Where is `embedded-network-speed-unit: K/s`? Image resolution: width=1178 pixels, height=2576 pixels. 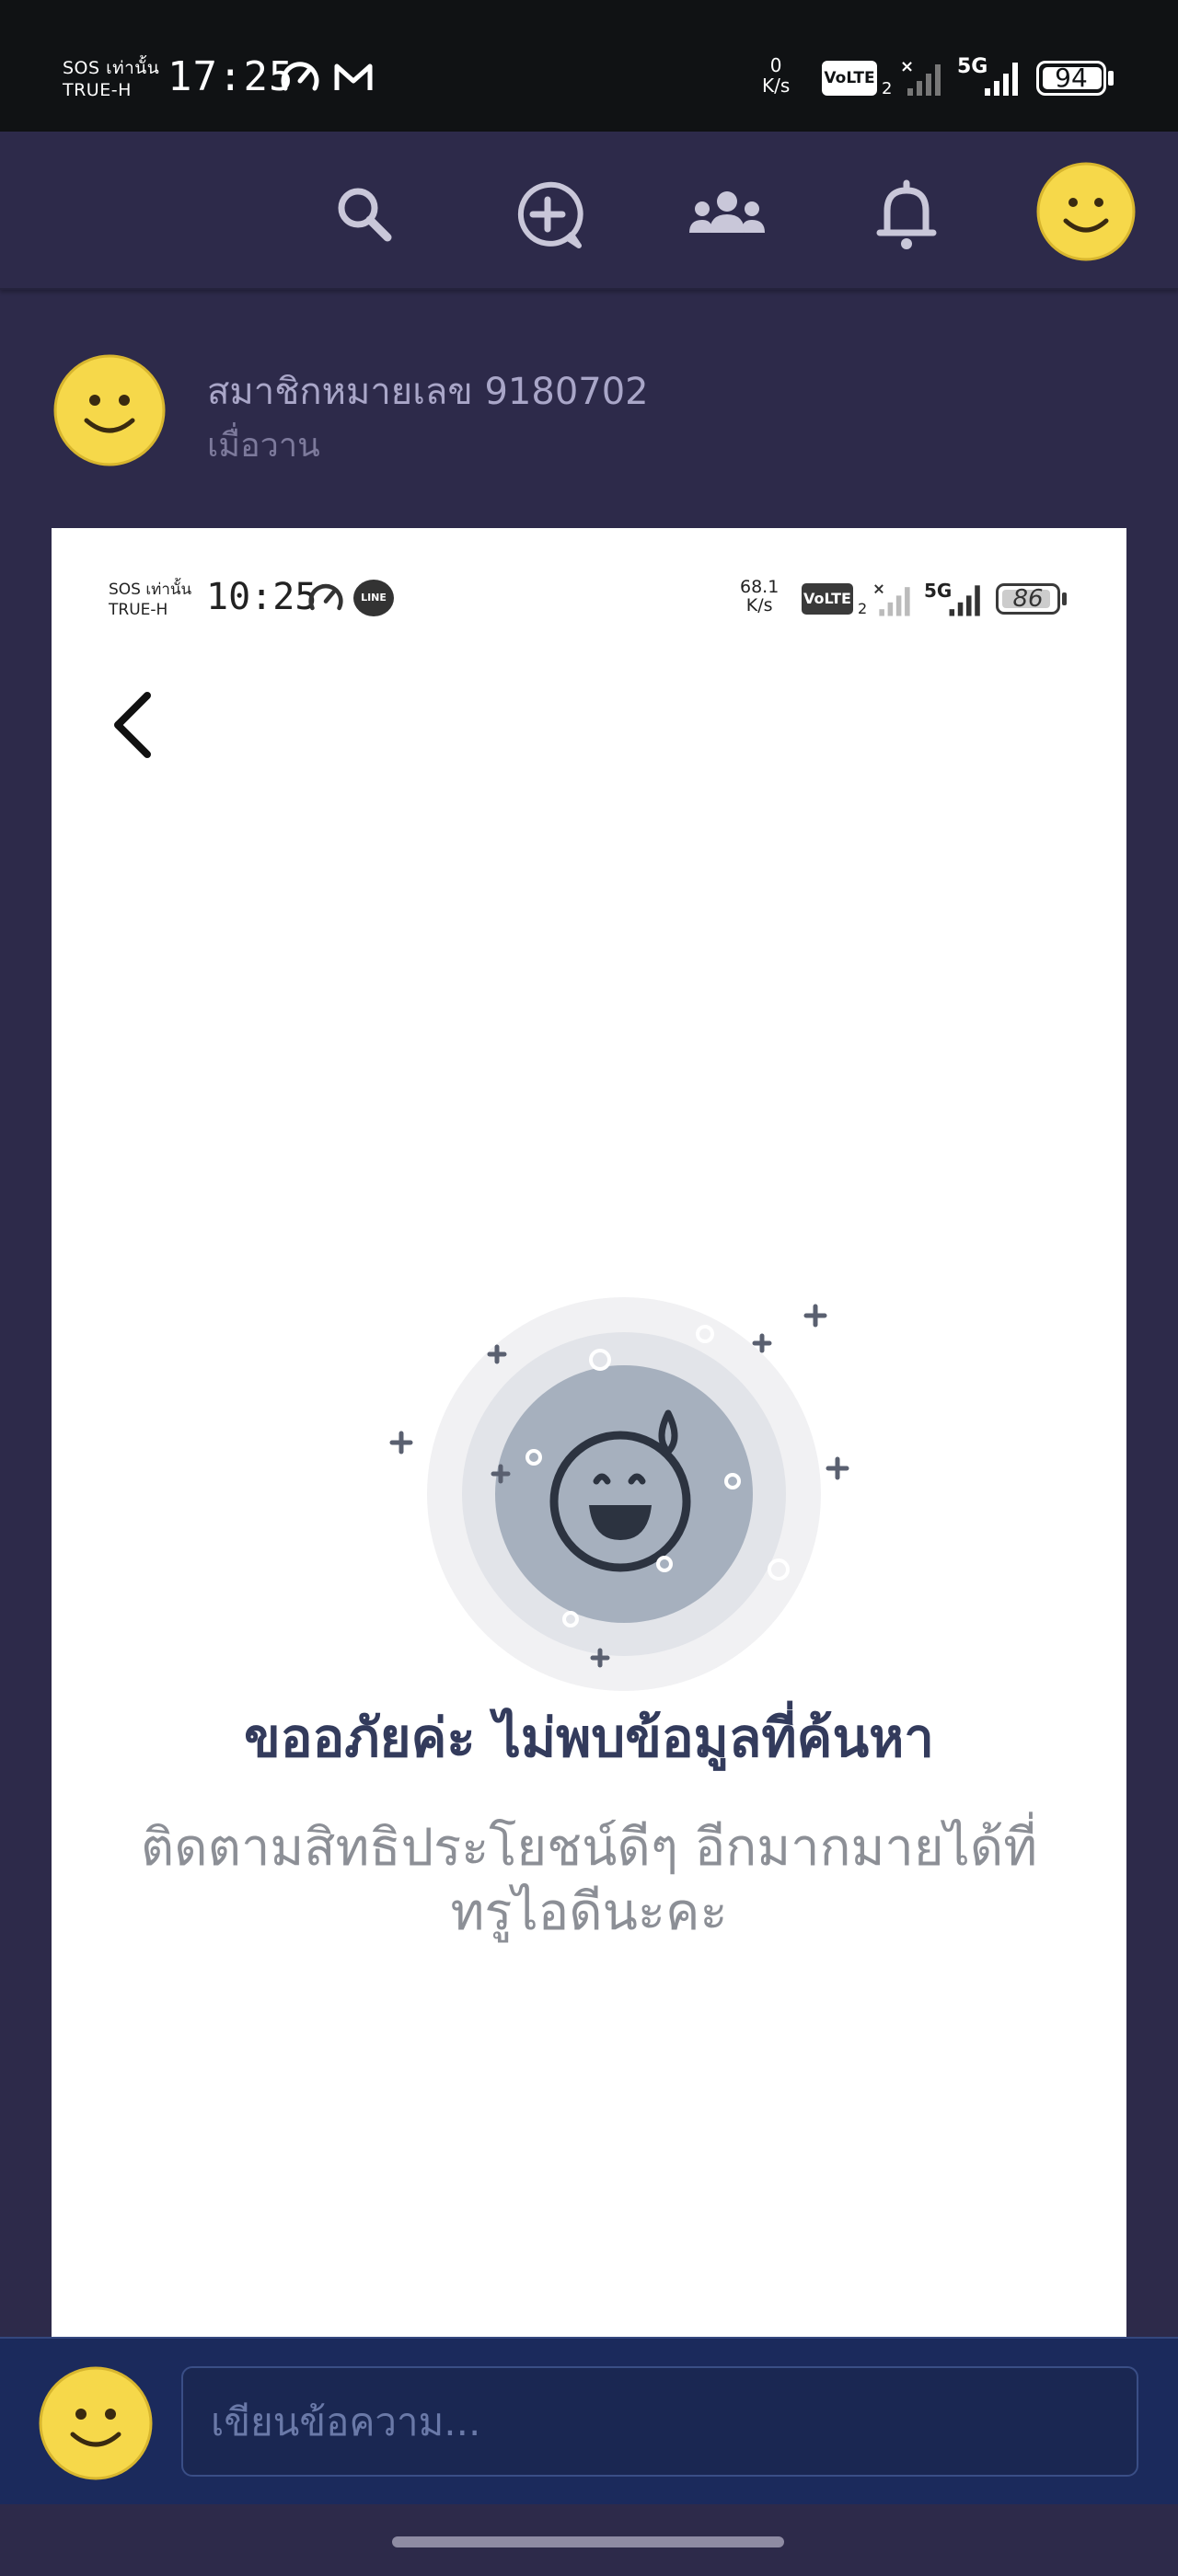 embedded-network-speed-unit: K/s is located at coordinates (759, 605).